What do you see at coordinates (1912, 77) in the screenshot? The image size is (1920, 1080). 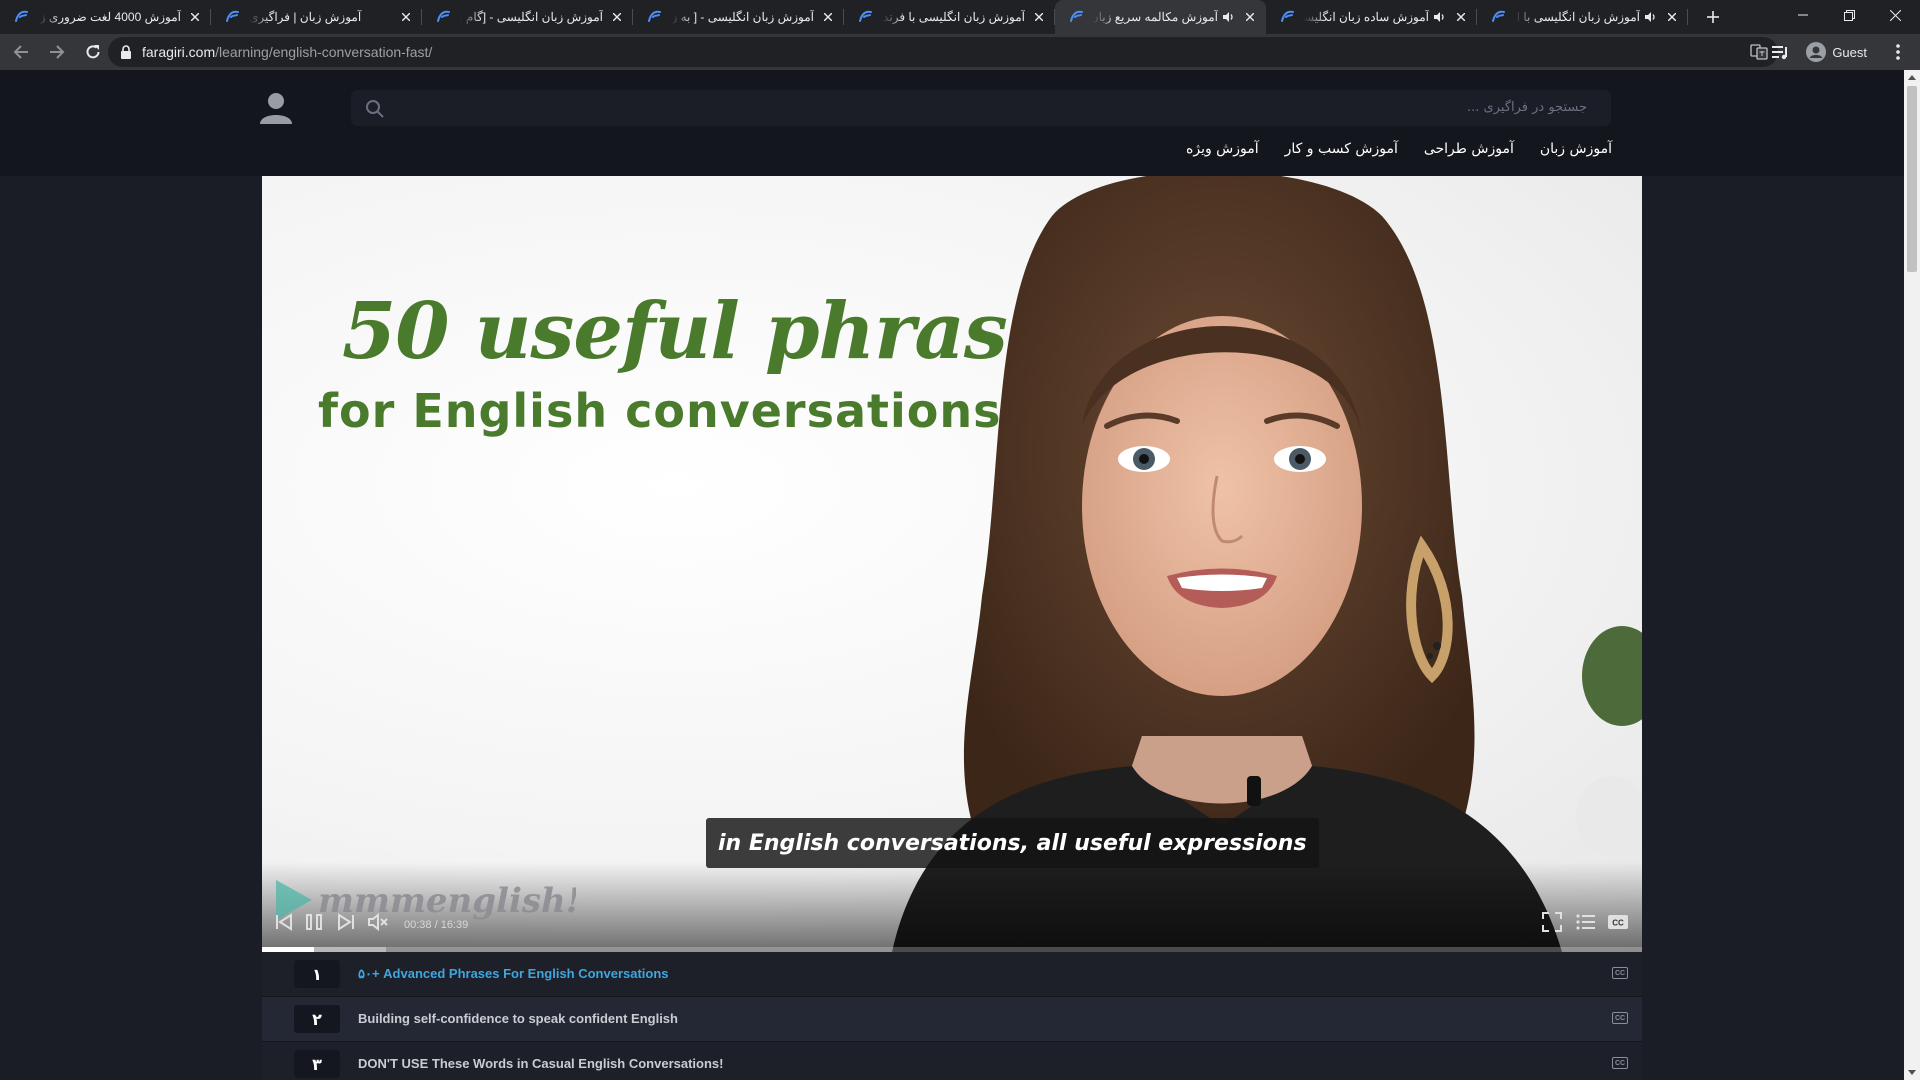 I see `scroll-up-icon` at bounding box center [1912, 77].